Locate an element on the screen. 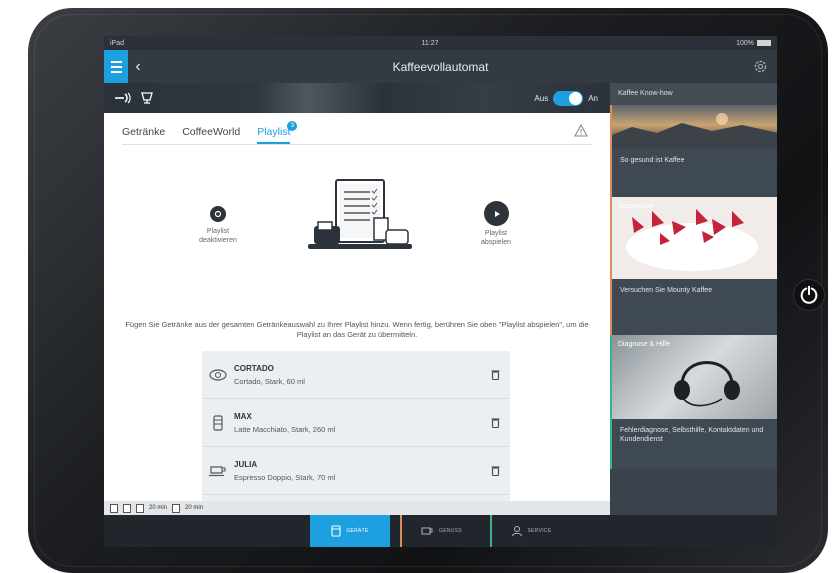  play-icon is located at coordinates (497, 213).